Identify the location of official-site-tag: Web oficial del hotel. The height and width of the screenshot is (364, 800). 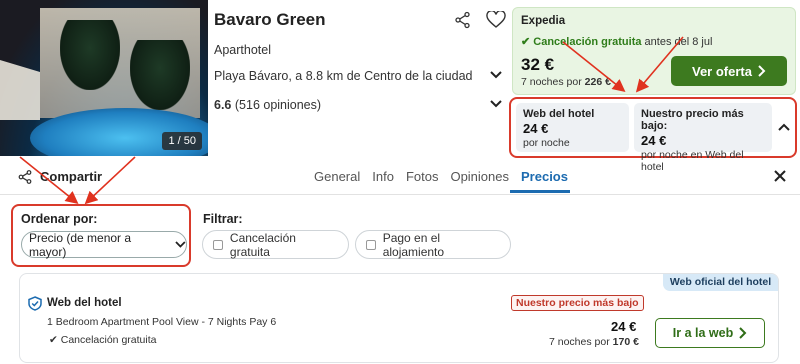
(720, 282).